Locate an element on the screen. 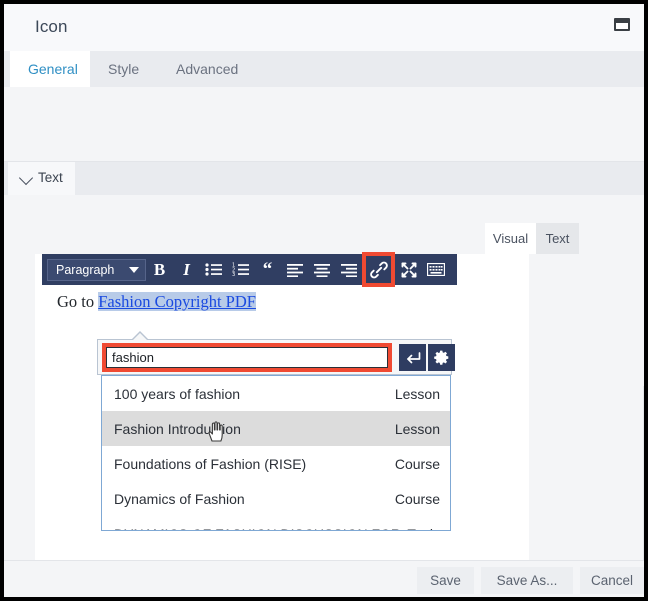  align-center-icon is located at coordinates (321, 269).